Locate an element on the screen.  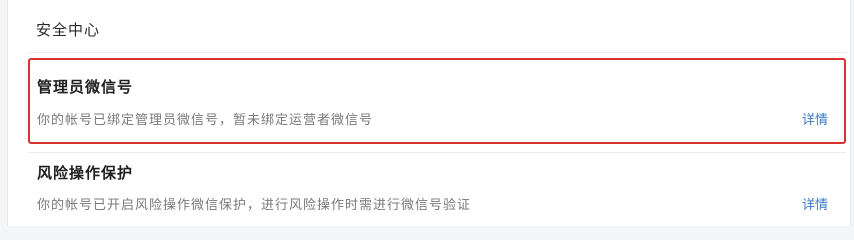
section-title-risk-protection: 风险操作保护 is located at coordinates (85, 173).